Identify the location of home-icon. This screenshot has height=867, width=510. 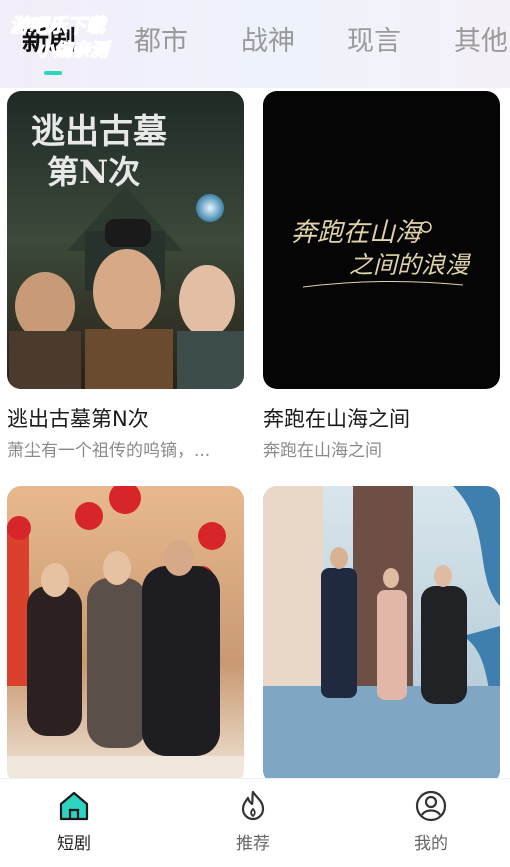
(74, 806).